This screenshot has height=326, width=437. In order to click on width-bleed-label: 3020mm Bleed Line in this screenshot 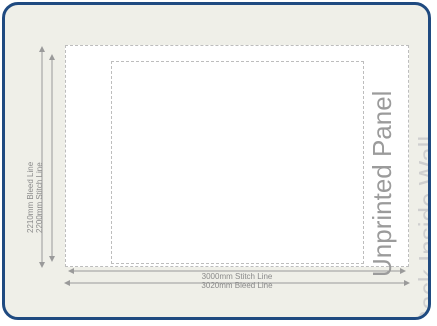, I will do `click(237, 285)`.